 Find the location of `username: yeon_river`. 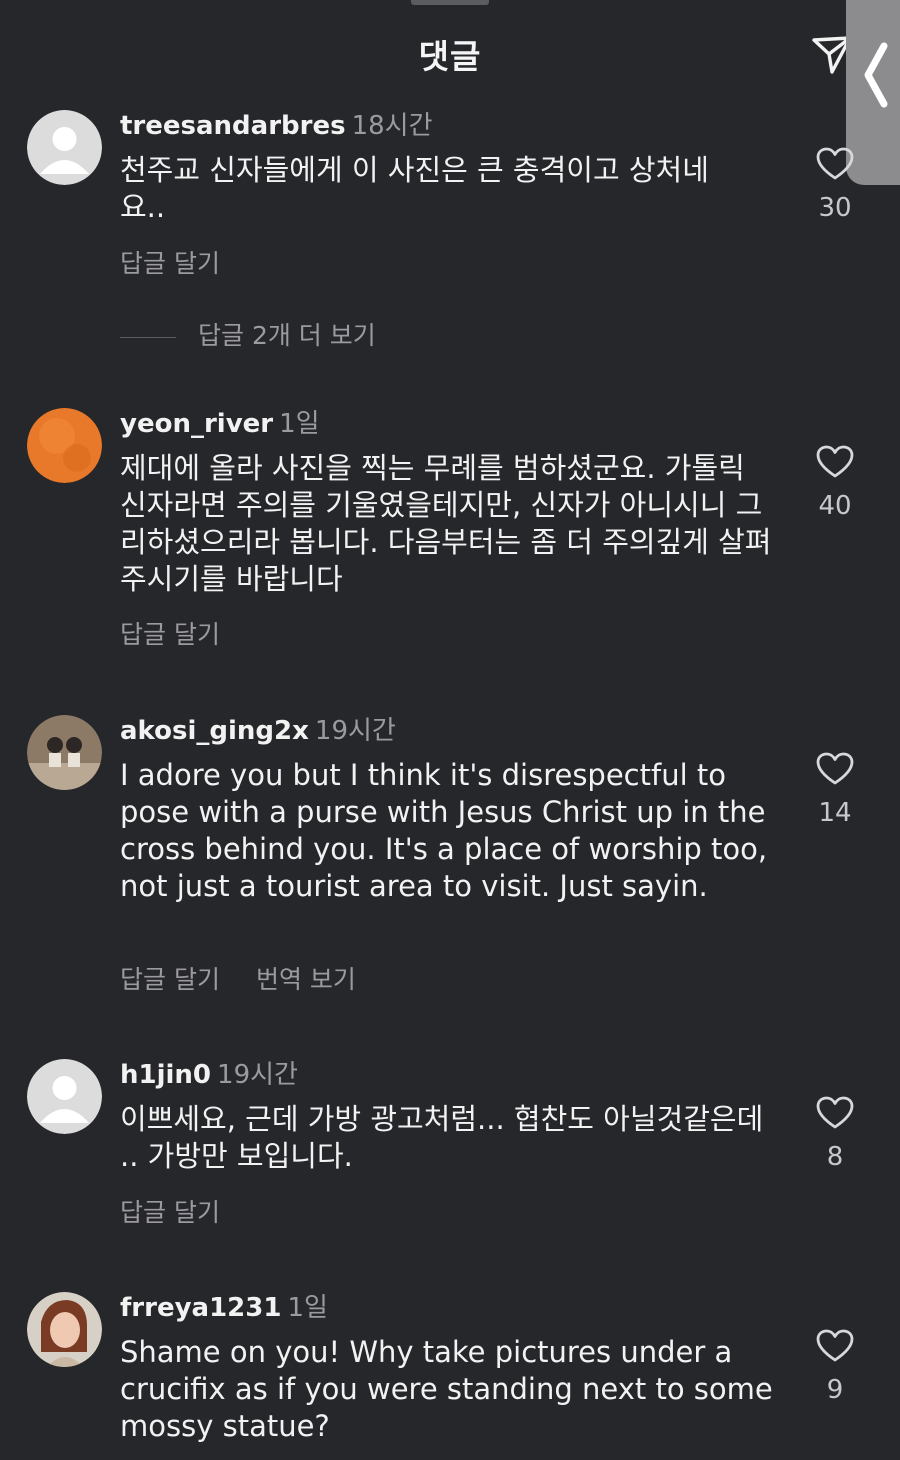

username: yeon_river is located at coordinates (196, 424).